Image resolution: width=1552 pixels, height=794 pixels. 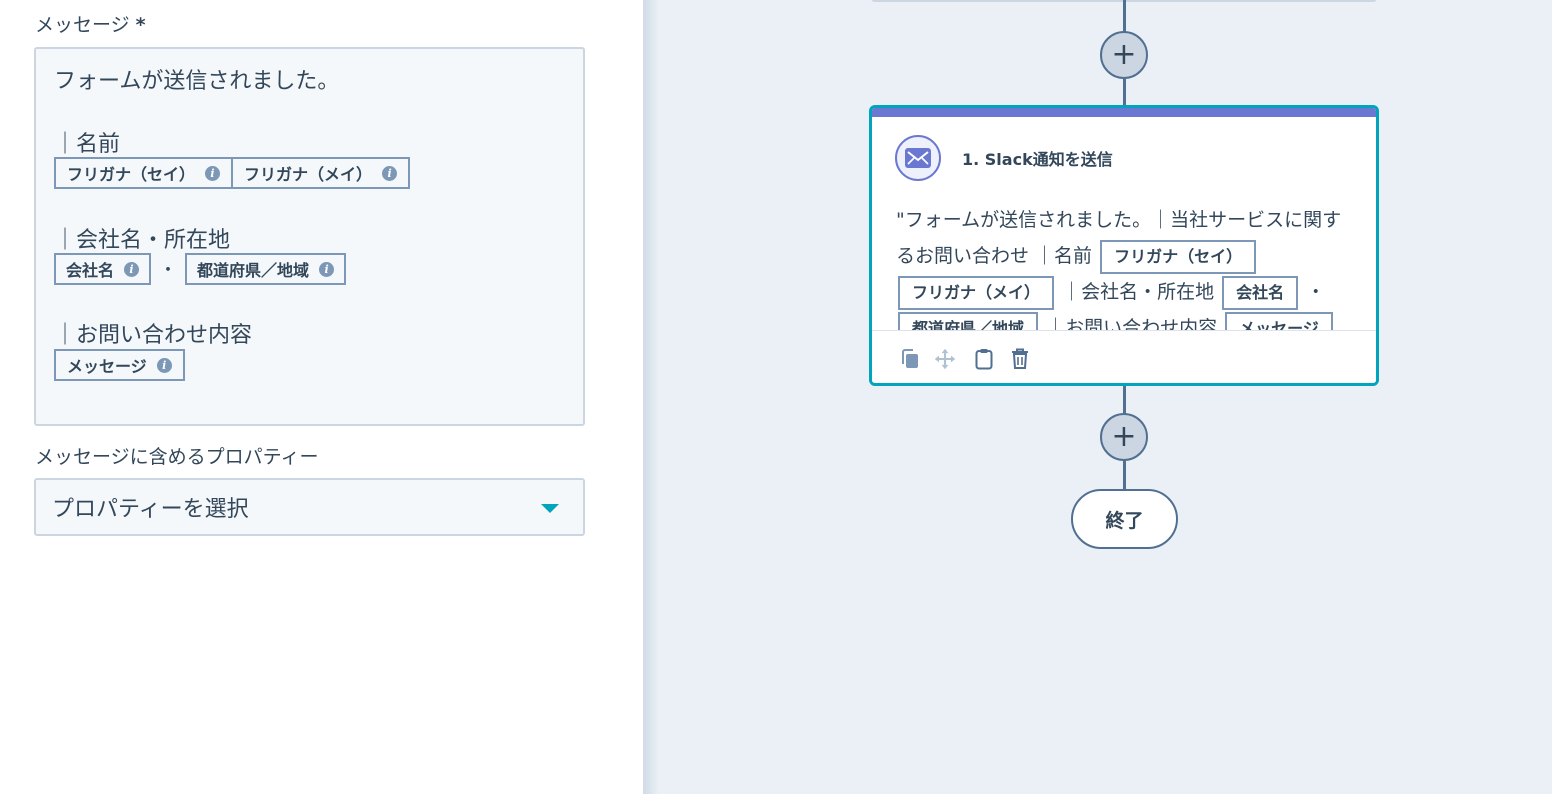 What do you see at coordinates (87, 144) in the screenshot?
I see `name-heading: ｜名前` at bounding box center [87, 144].